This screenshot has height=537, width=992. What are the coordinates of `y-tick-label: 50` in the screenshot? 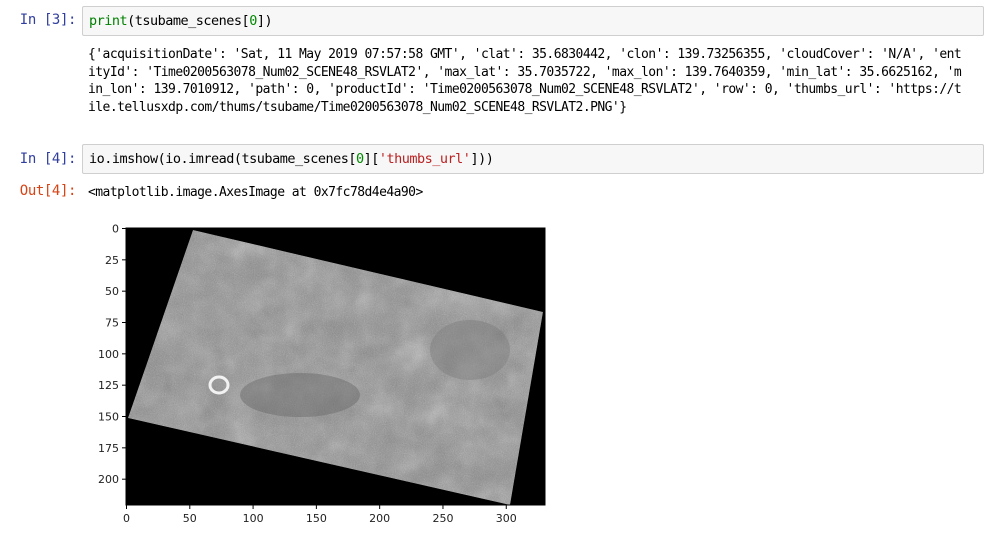 It's located at (112, 291).